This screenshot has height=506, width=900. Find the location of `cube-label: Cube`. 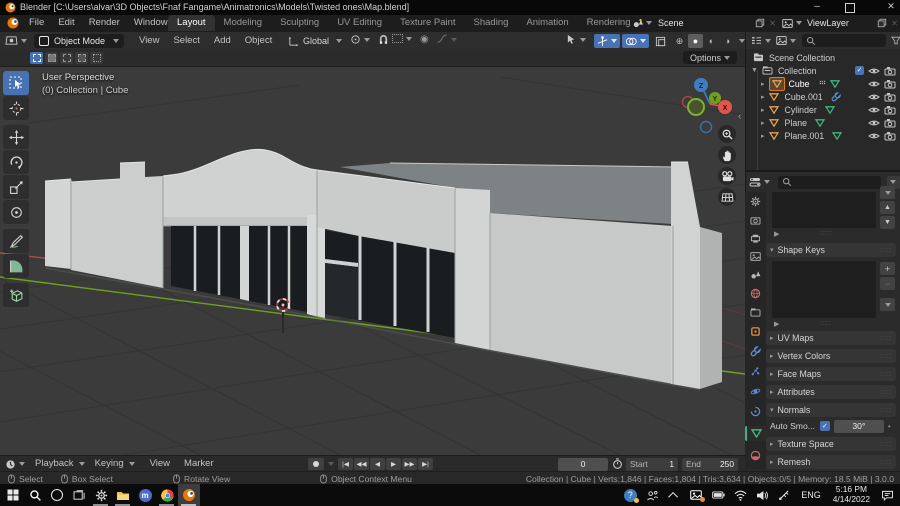

cube-label: Cube is located at coordinates (799, 84).